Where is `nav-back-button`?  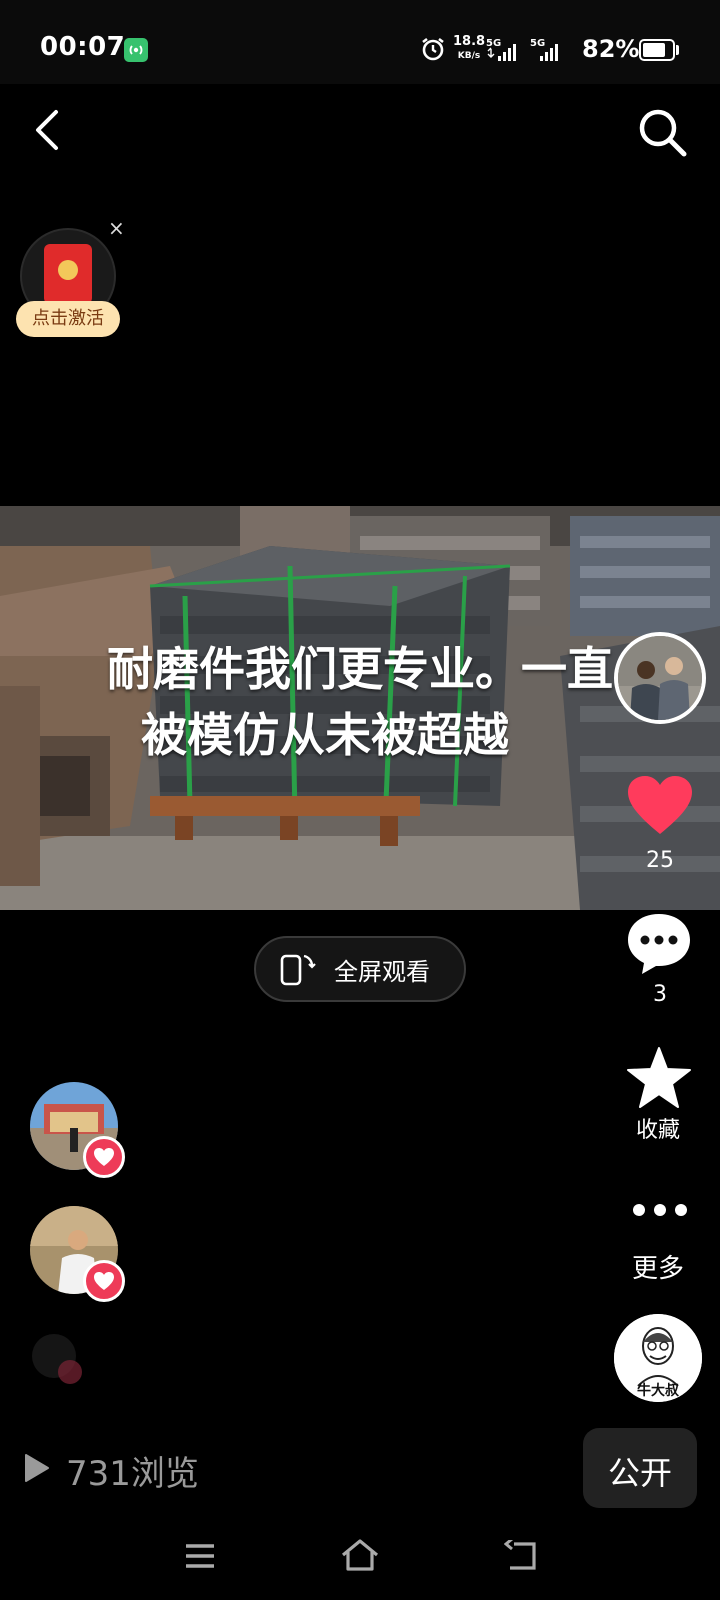 nav-back-button is located at coordinates (520, 1556).